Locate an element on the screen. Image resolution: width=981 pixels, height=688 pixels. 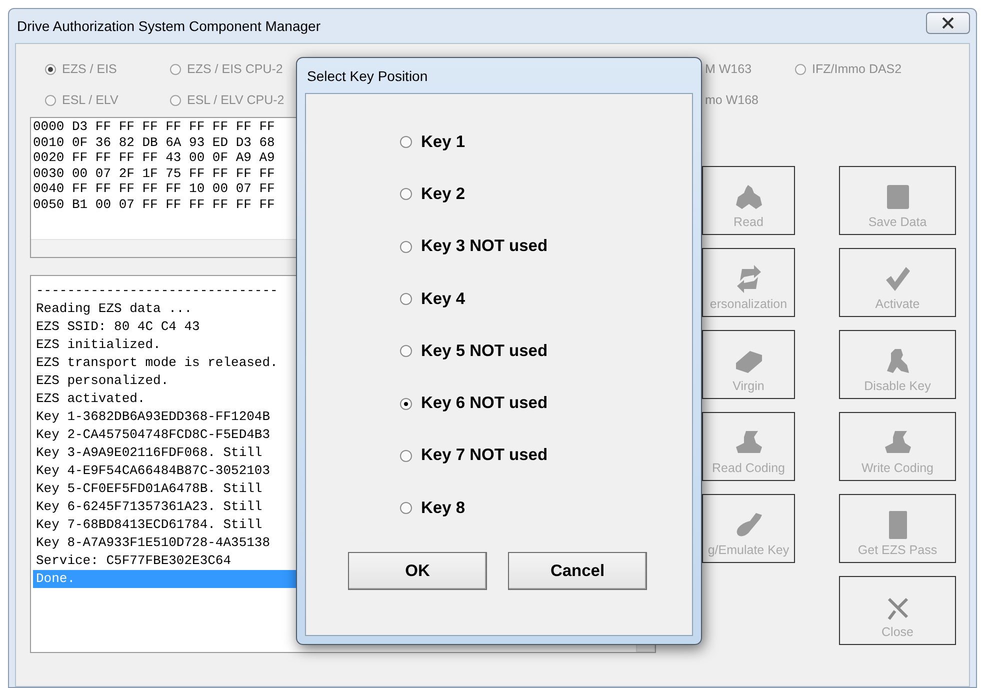
key-option-label: Key 3 NOT used is located at coordinates (484, 246).